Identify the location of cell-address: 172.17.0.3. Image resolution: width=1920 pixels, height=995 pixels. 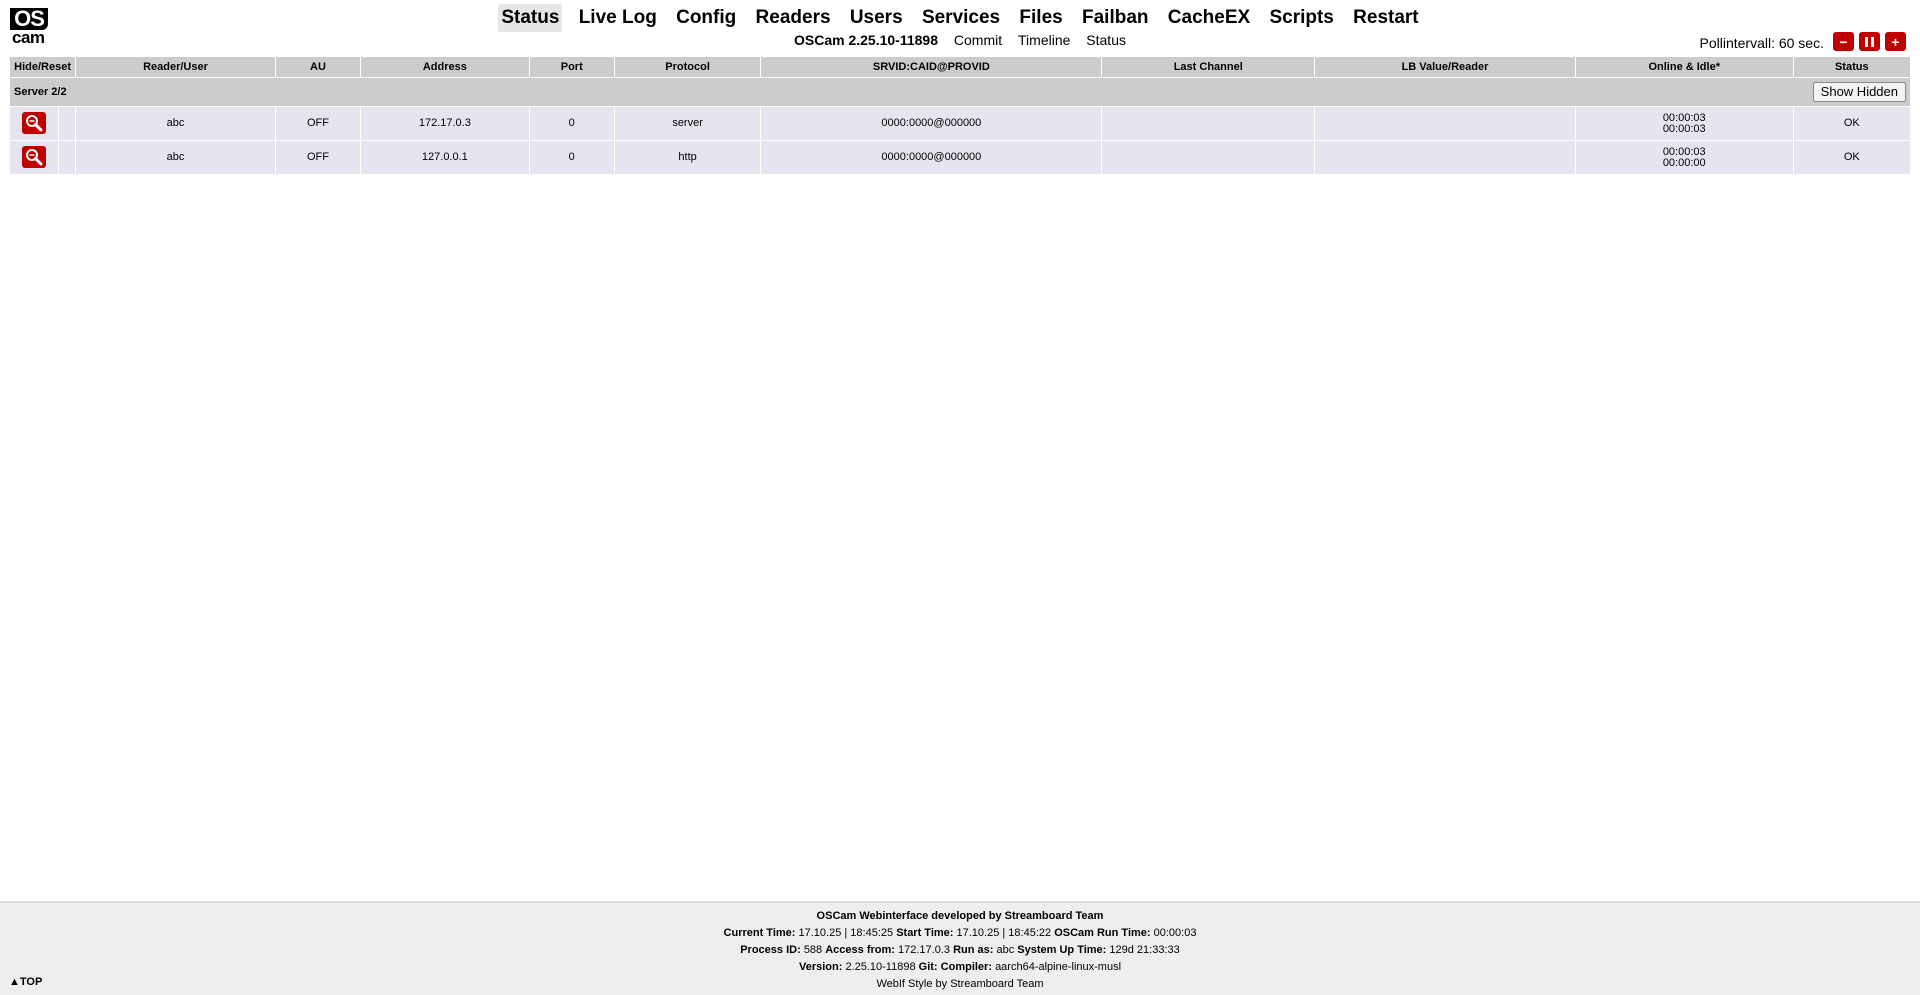
(445, 123).